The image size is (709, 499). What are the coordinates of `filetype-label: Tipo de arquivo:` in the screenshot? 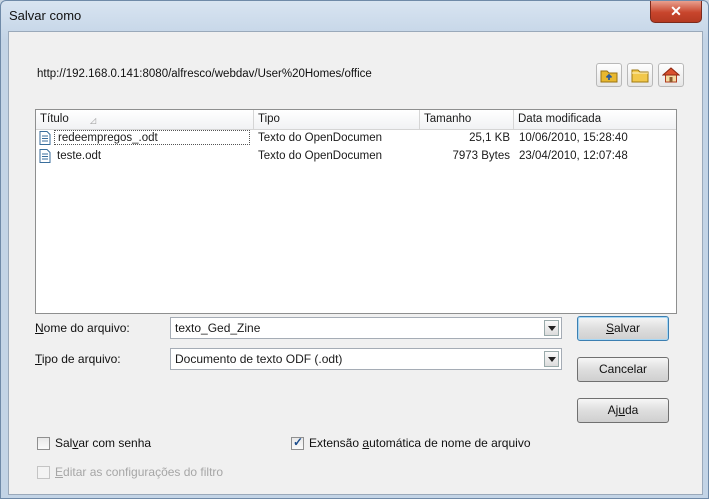 It's located at (78, 359).